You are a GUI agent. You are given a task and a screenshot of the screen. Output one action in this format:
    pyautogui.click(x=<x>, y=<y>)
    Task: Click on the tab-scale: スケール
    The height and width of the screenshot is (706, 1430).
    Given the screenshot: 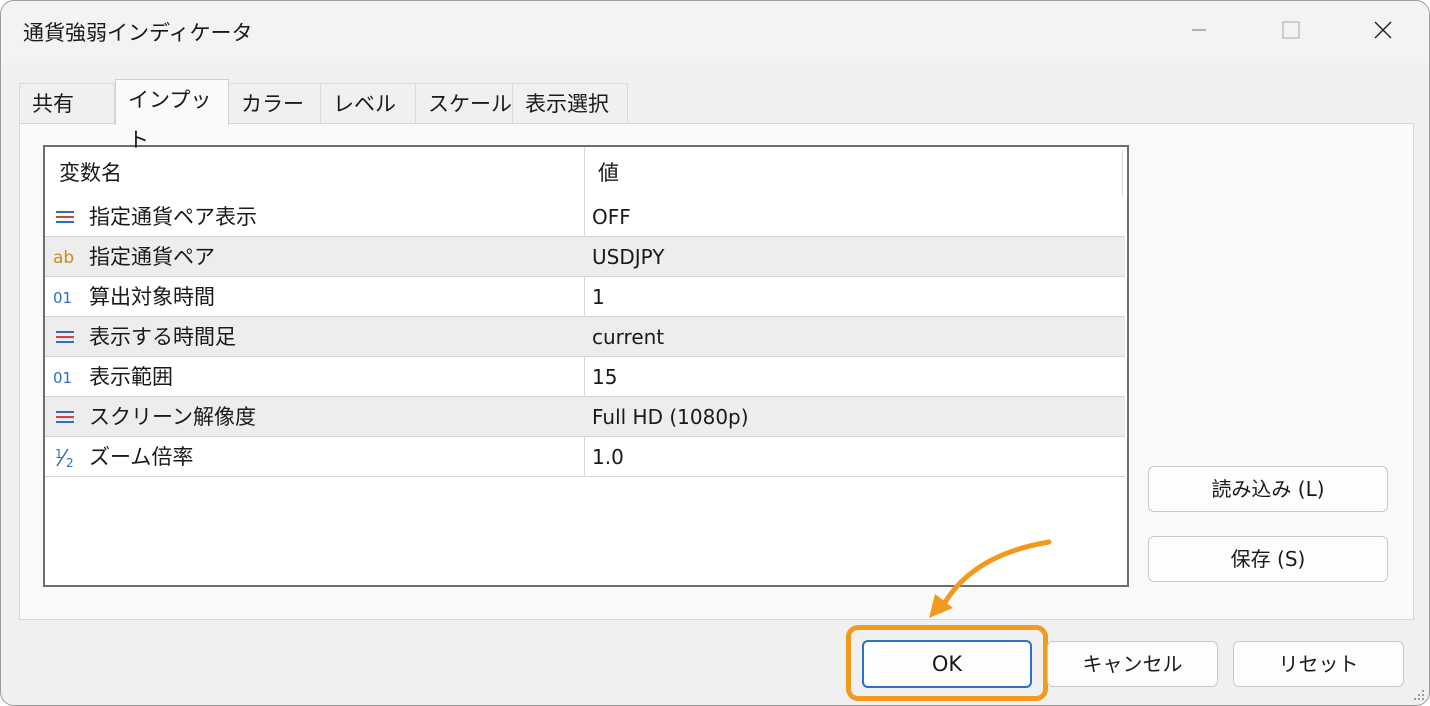 What is the action you would take?
    pyautogui.click(x=464, y=103)
    